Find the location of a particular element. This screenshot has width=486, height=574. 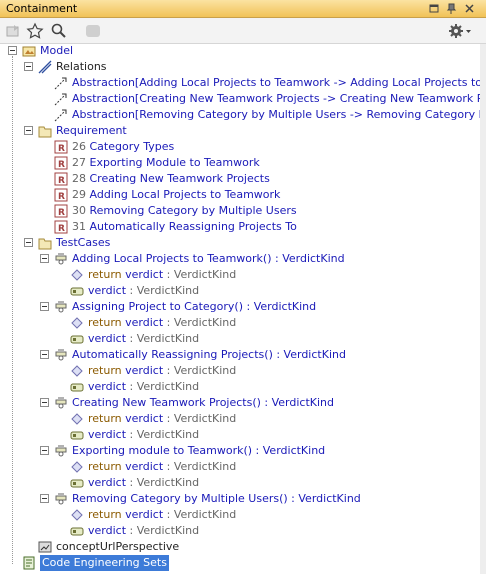

tree-item-requirement: Requirement is located at coordinates (240, 131).